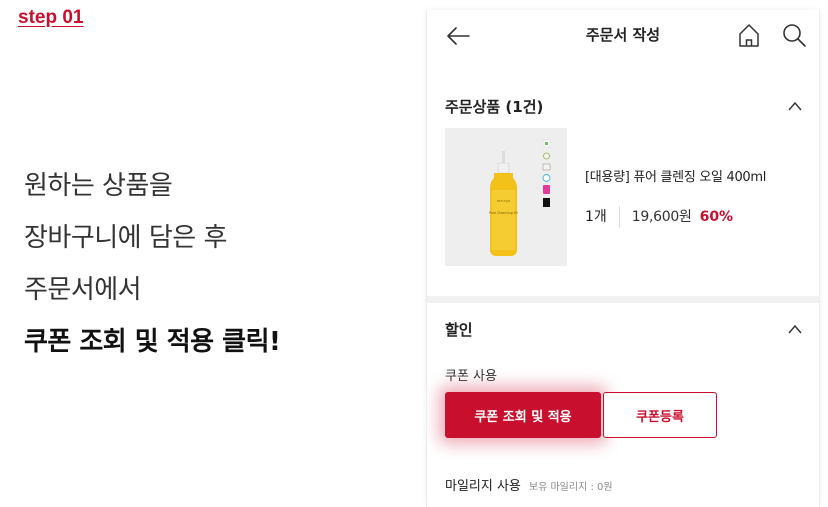 The image size is (828, 507). Describe the element at coordinates (152, 264) in the screenshot. I see `instructions: 원하는 상품을 장바구니에 담은 후 주문서에서 쿠폰 조회 및 적용 클릭!` at that location.